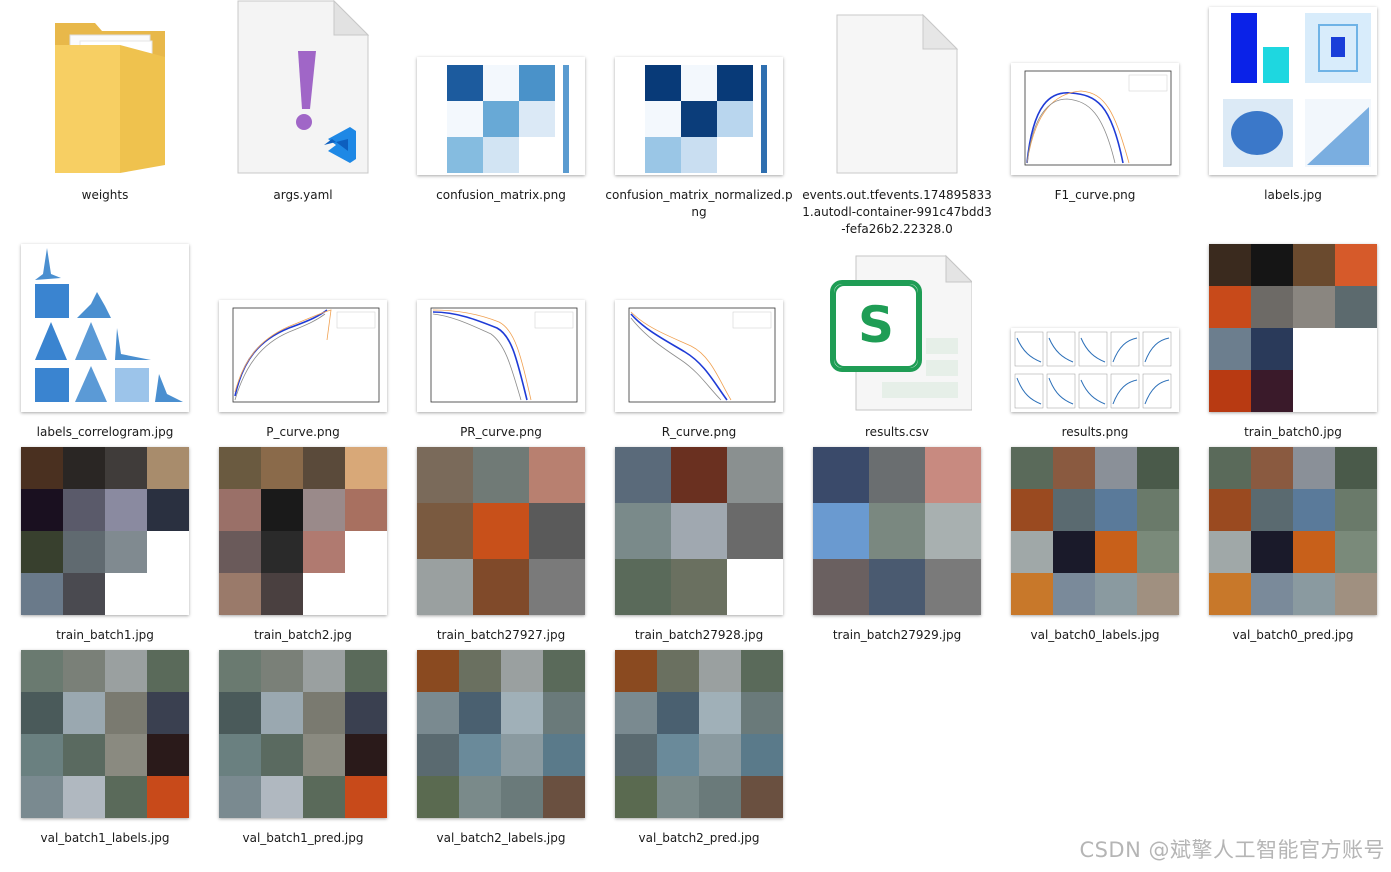  I want to click on val-batch0-labels-thumbnail, so click(1095, 531).